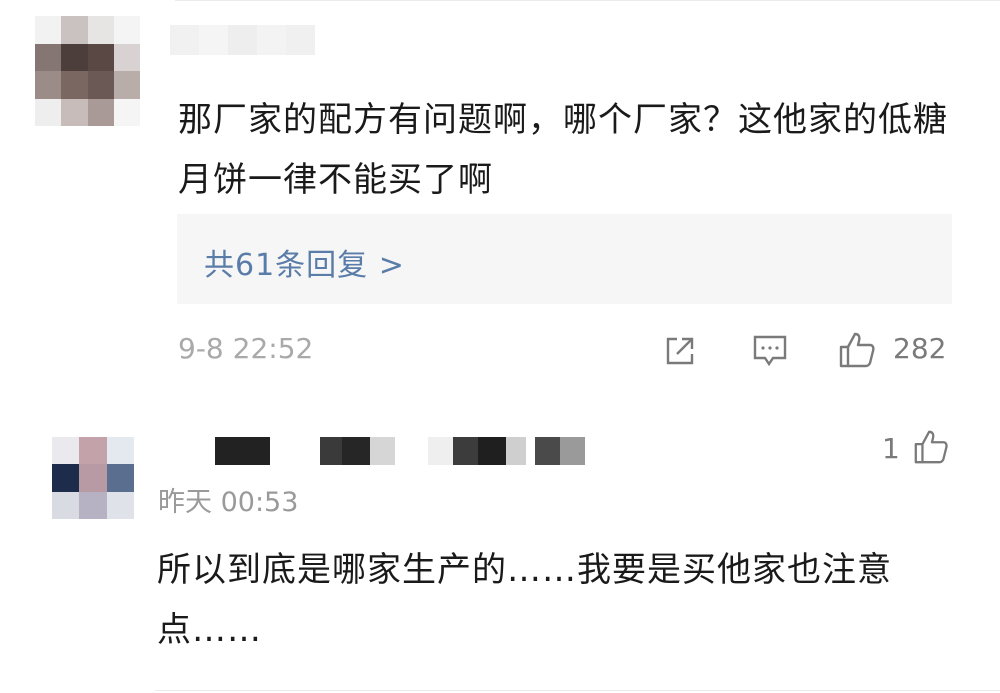  What do you see at coordinates (228, 502) in the screenshot?
I see `comment-timestamp: 昨天 00:53` at bounding box center [228, 502].